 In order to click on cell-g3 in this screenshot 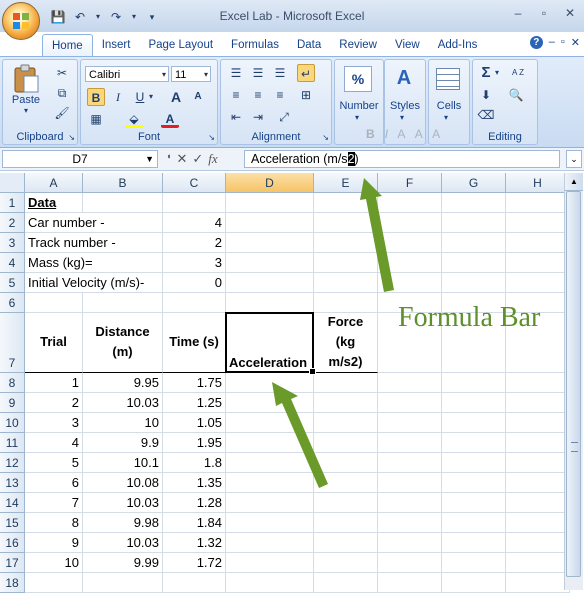, I will do `click(474, 243)`.